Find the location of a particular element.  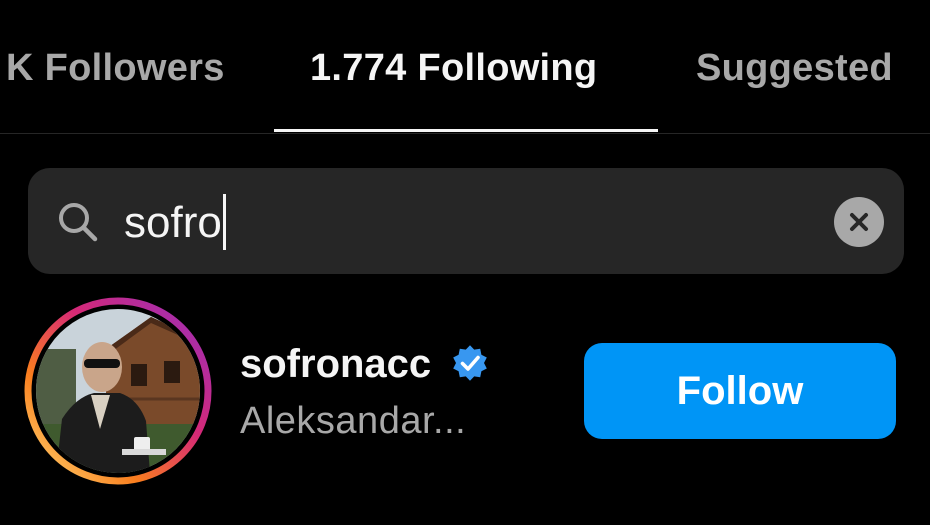

close-icon is located at coordinates (859, 222).